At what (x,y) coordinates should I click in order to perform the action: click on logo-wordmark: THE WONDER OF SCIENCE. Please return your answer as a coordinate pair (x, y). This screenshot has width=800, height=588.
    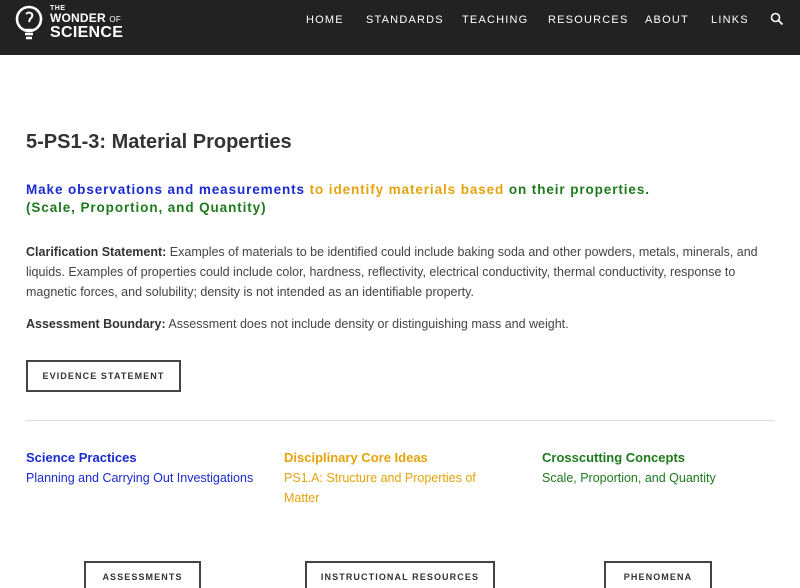
    Looking at the image, I should click on (86, 23).